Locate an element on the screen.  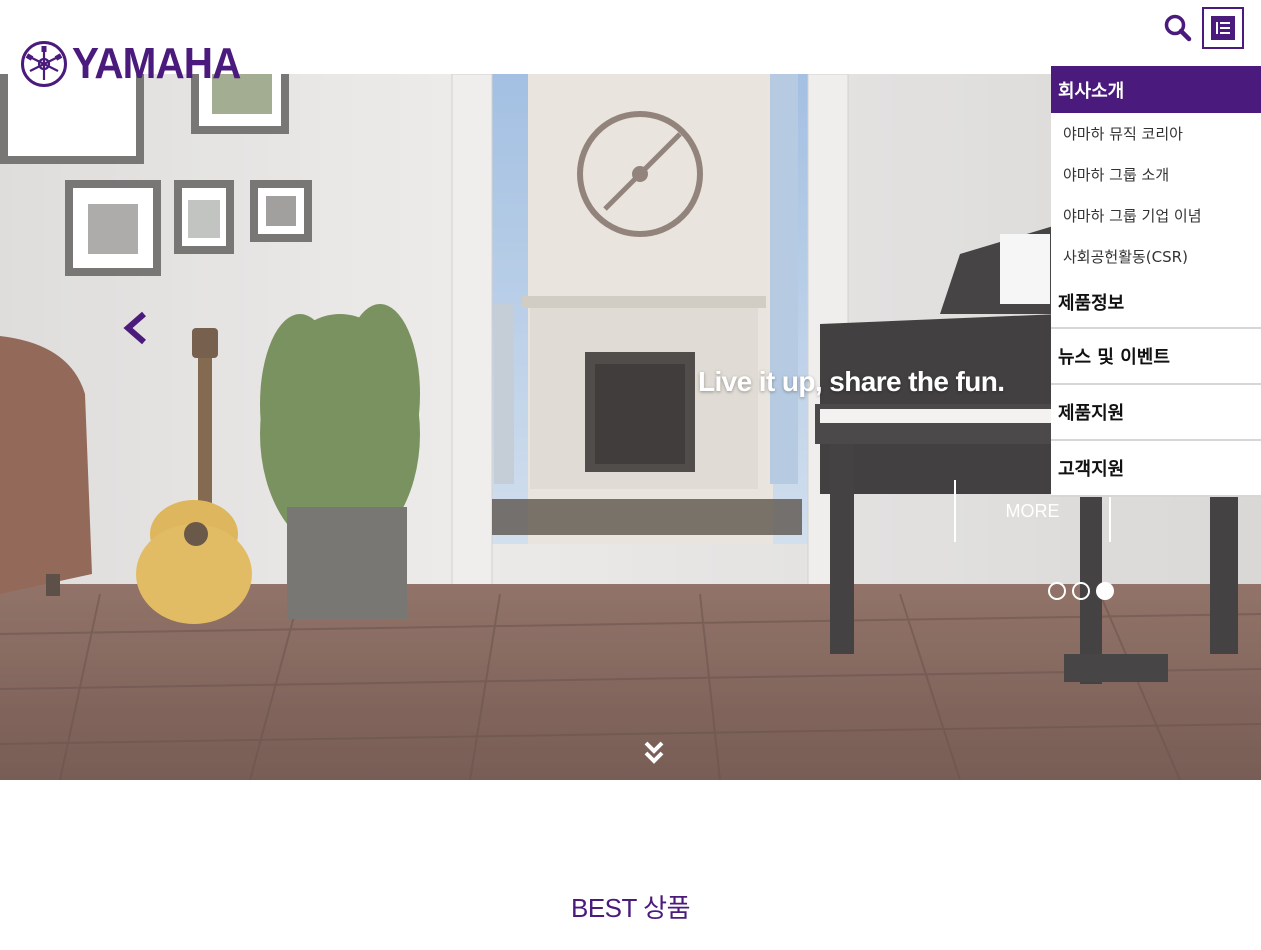
brand-name: YAMAHA is located at coordinates (156, 63).